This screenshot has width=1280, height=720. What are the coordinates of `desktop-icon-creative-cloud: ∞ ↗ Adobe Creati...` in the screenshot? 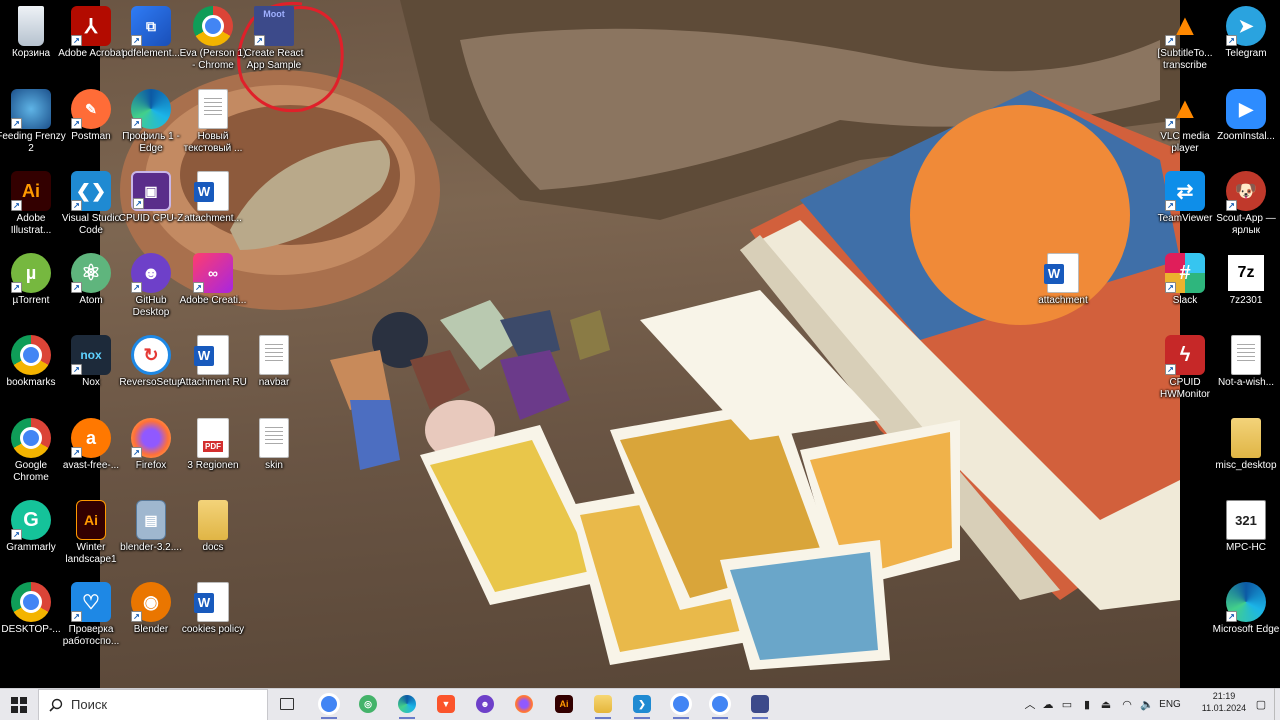 It's located at (213, 293).